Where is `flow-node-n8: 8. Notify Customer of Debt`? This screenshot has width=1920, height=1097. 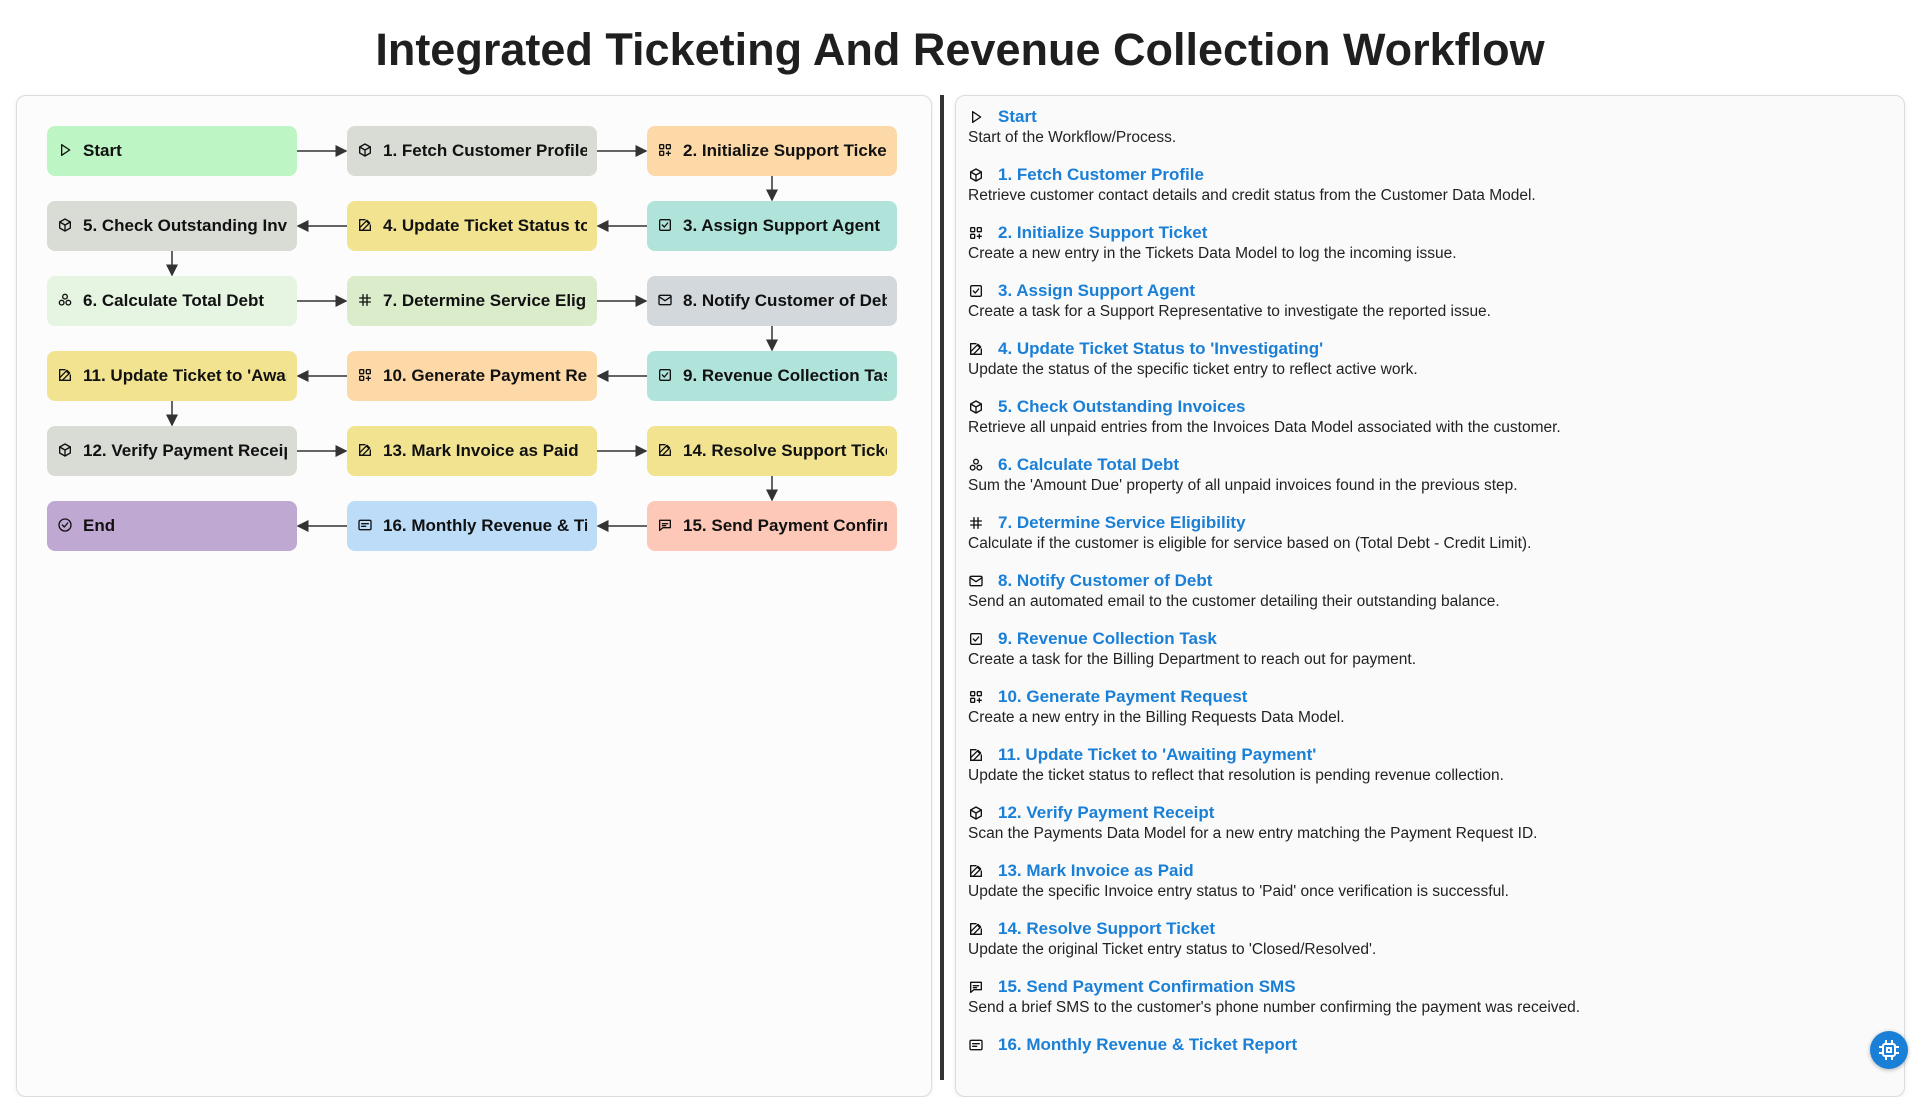
flow-node-n8: 8. Notify Customer of Debt is located at coordinates (772, 301).